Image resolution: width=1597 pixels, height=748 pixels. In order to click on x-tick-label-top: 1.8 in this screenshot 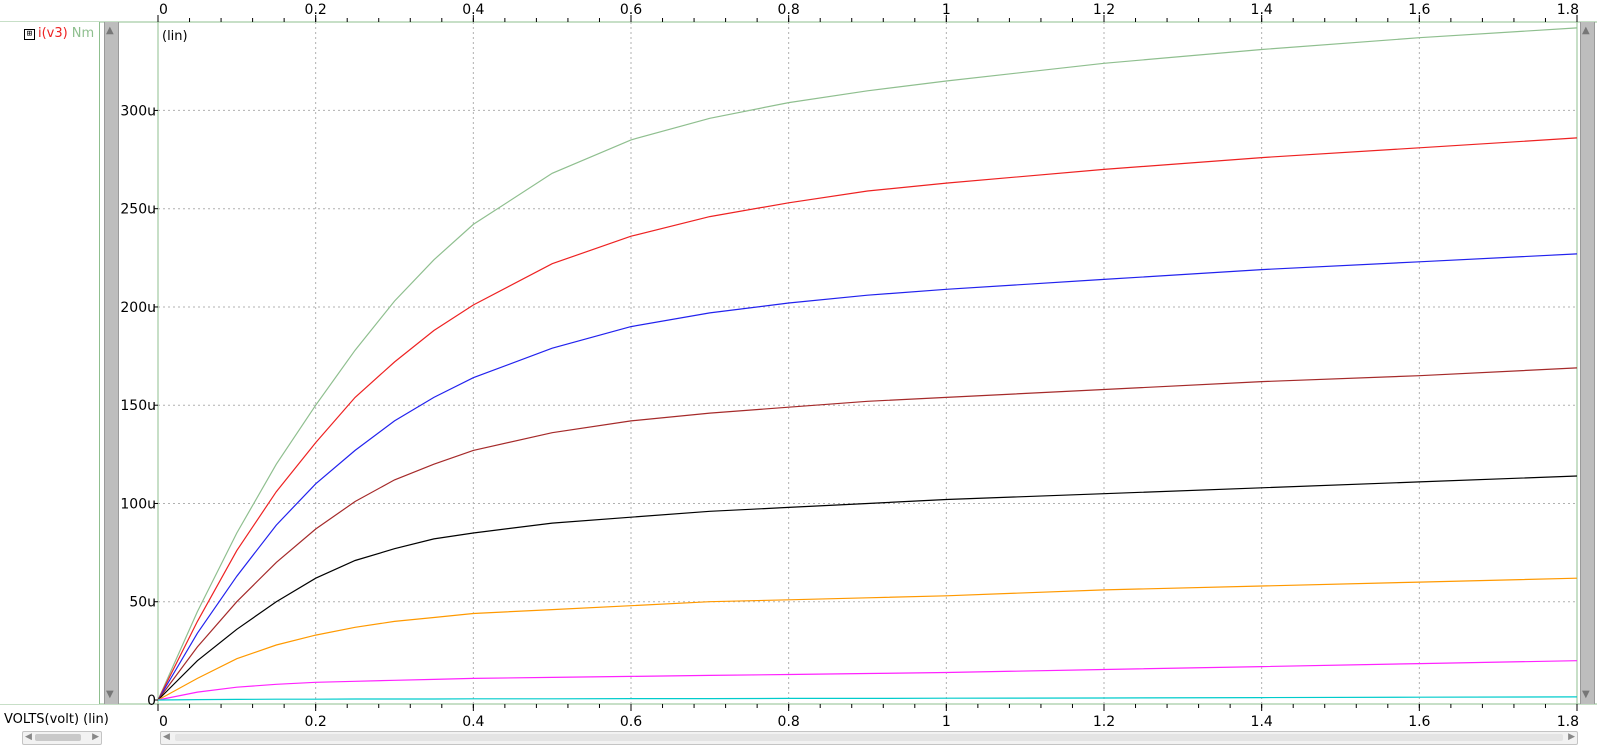, I will do `click(1568, 10)`.